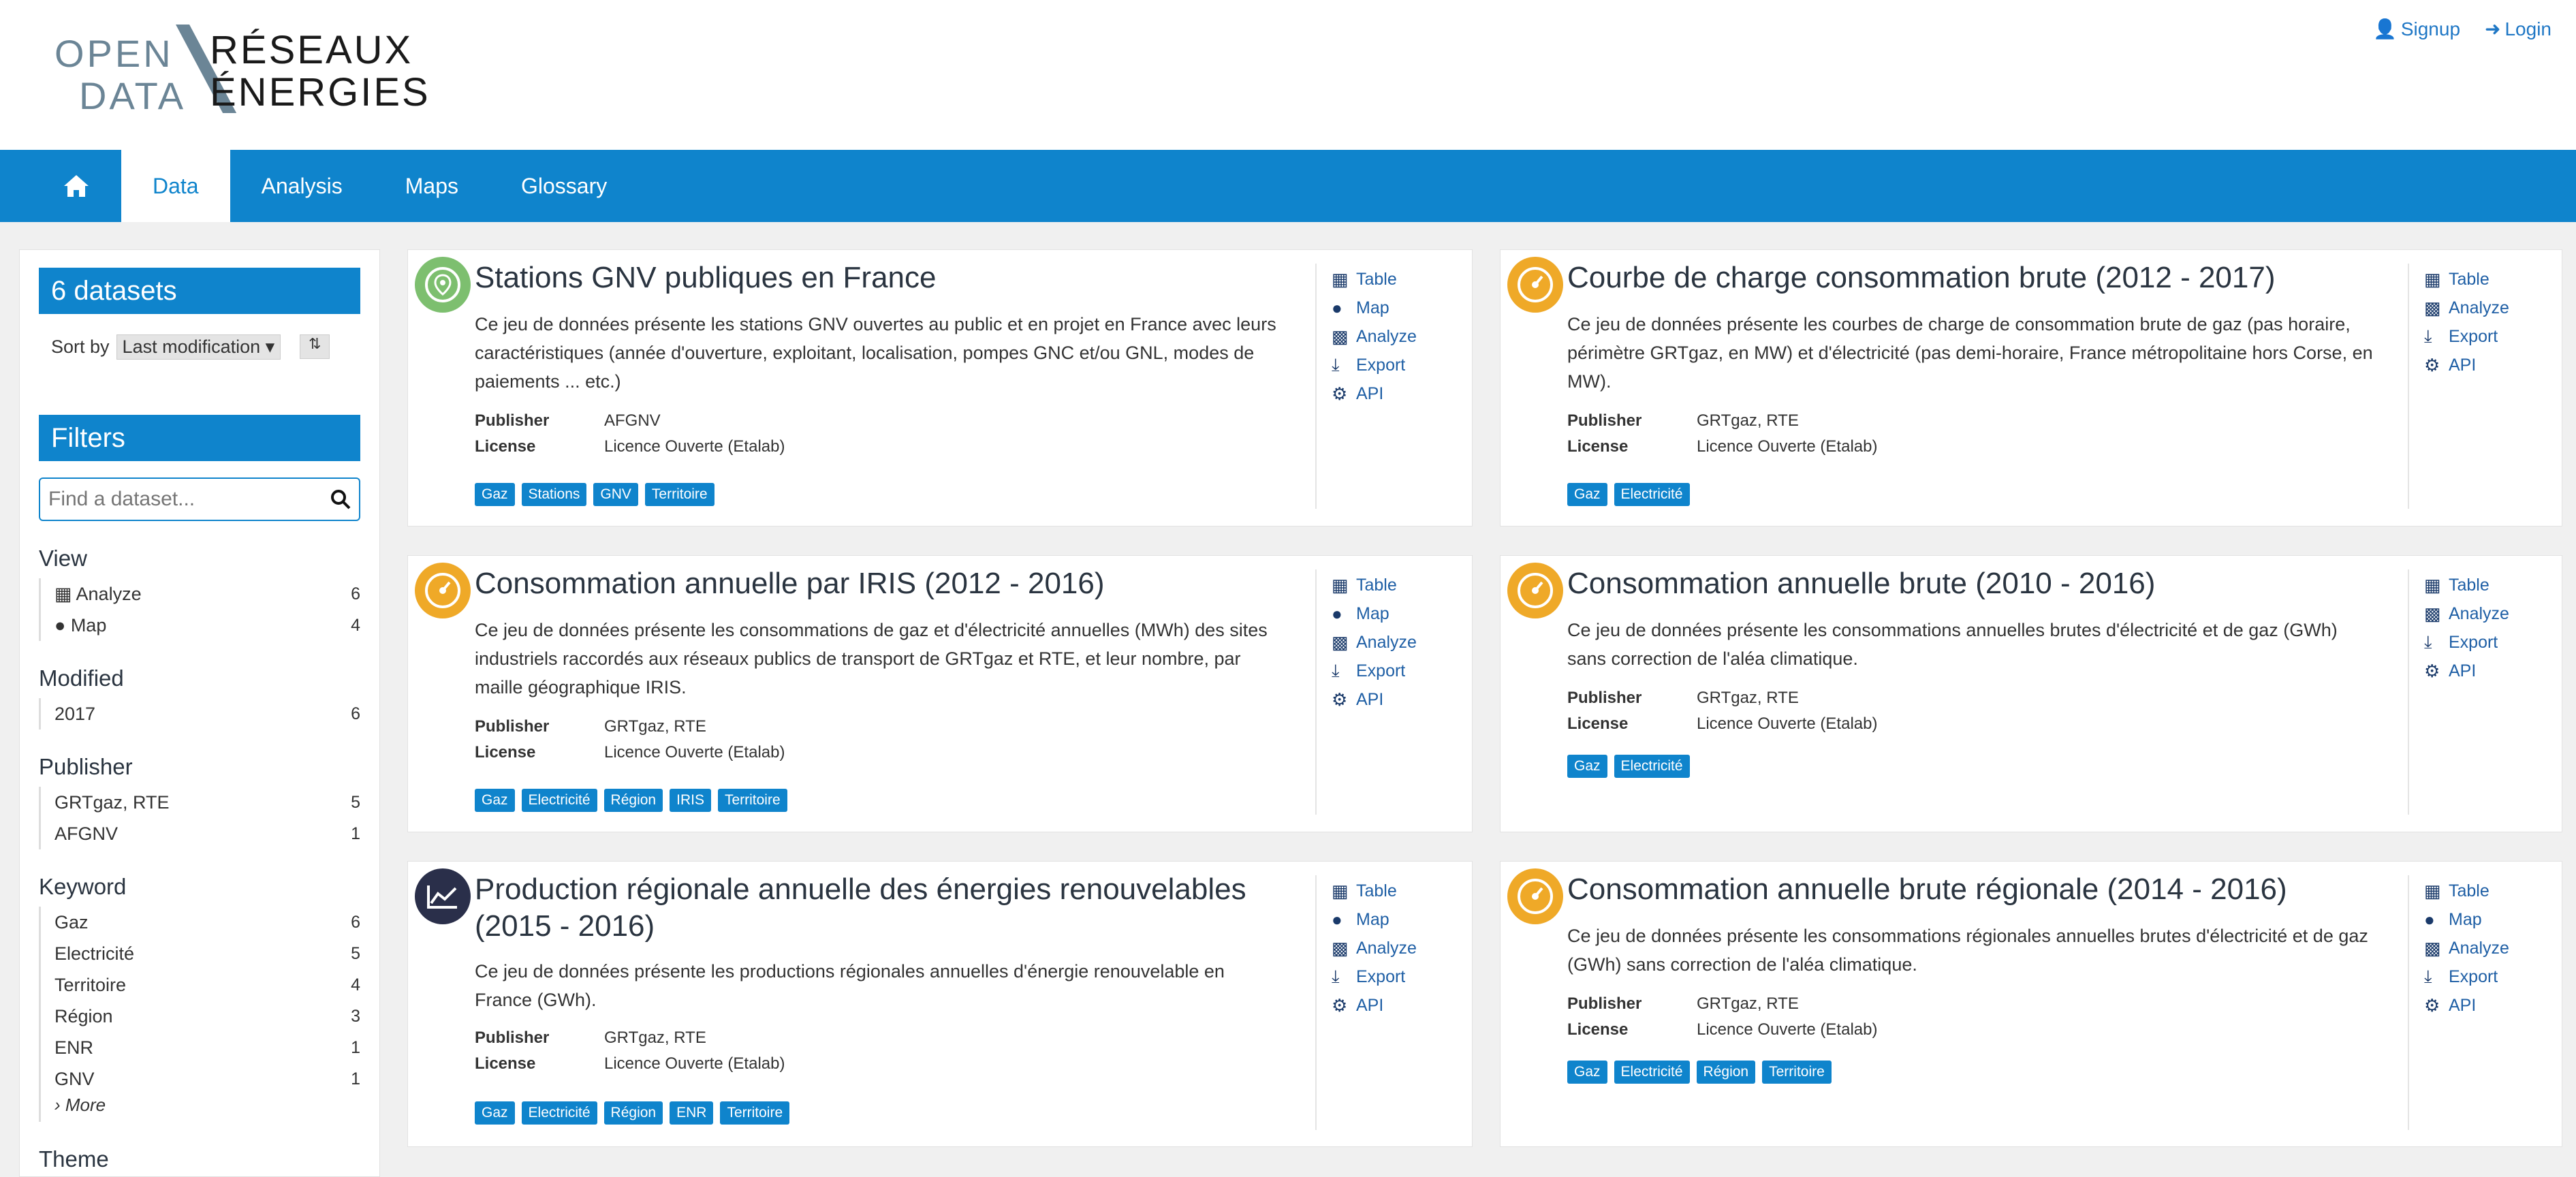 The width and height of the screenshot is (2576, 1177). I want to click on facet-item-gnv: GNV 1, so click(200, 1079).